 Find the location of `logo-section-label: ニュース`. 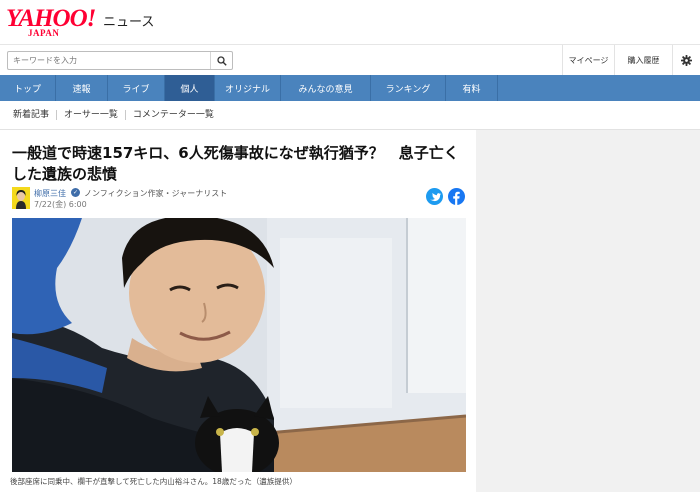

logo-section-label: ニュース is located at coordinates (129, 21).